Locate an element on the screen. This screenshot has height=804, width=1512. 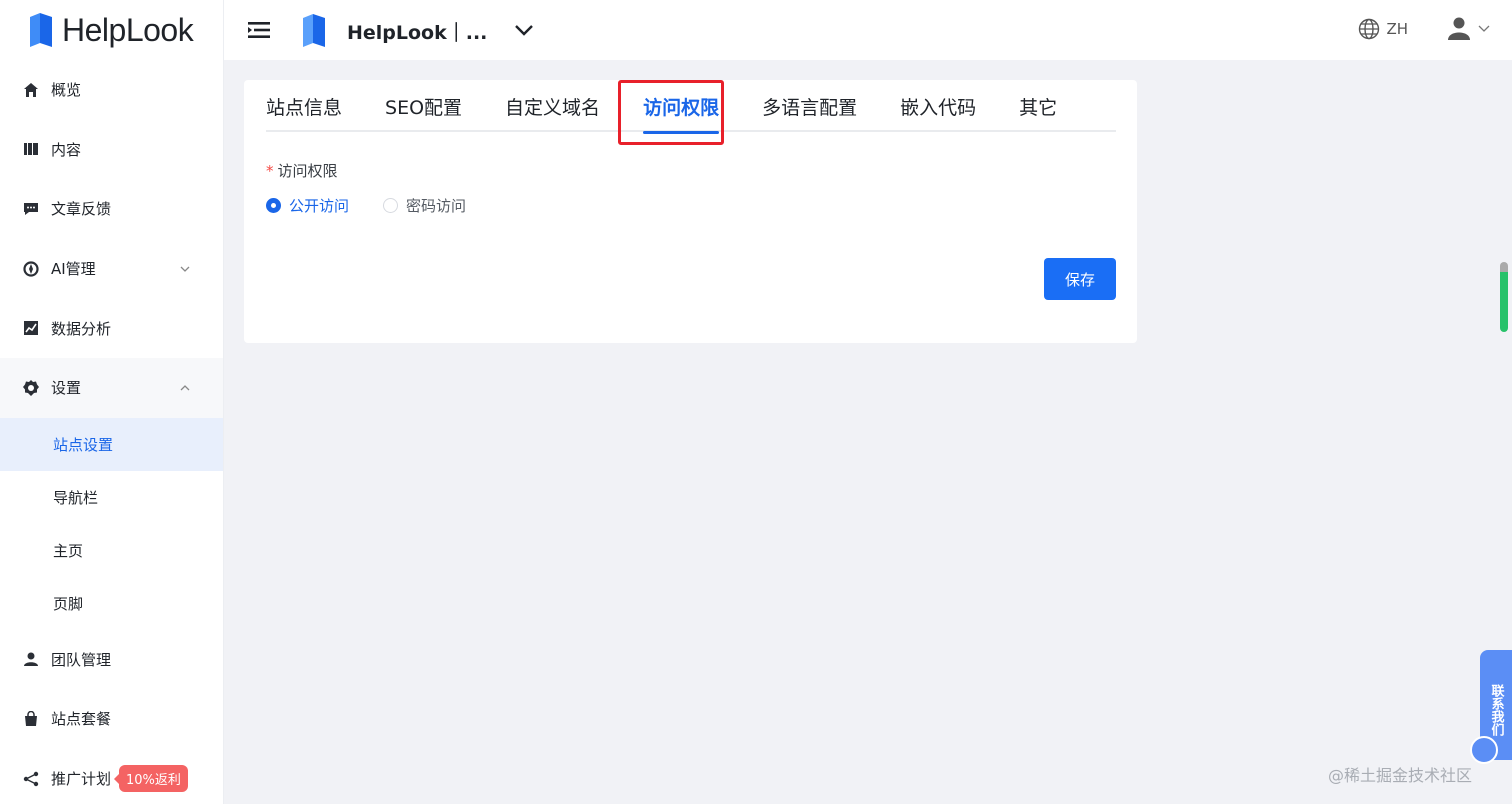
sidebar-item-plan: 站点套餐 is located at coordinates (111, 719).